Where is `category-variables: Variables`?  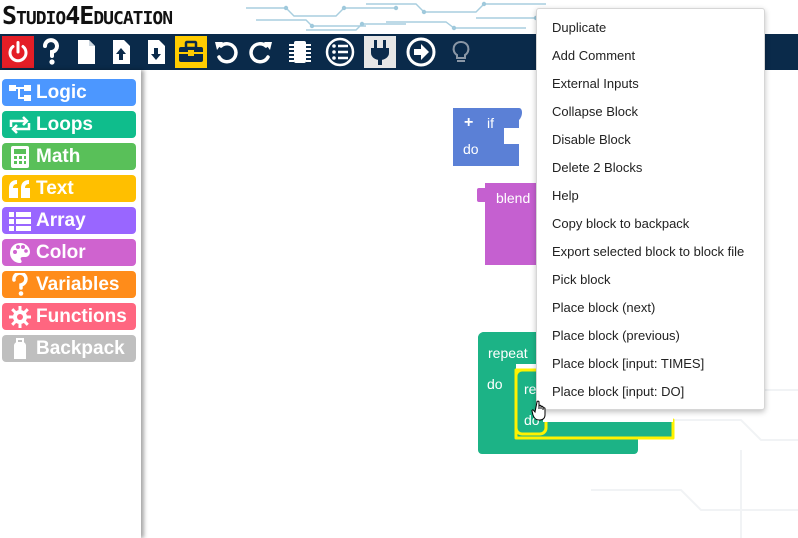 category-variables: Variables is located at coordinates (69, 284).